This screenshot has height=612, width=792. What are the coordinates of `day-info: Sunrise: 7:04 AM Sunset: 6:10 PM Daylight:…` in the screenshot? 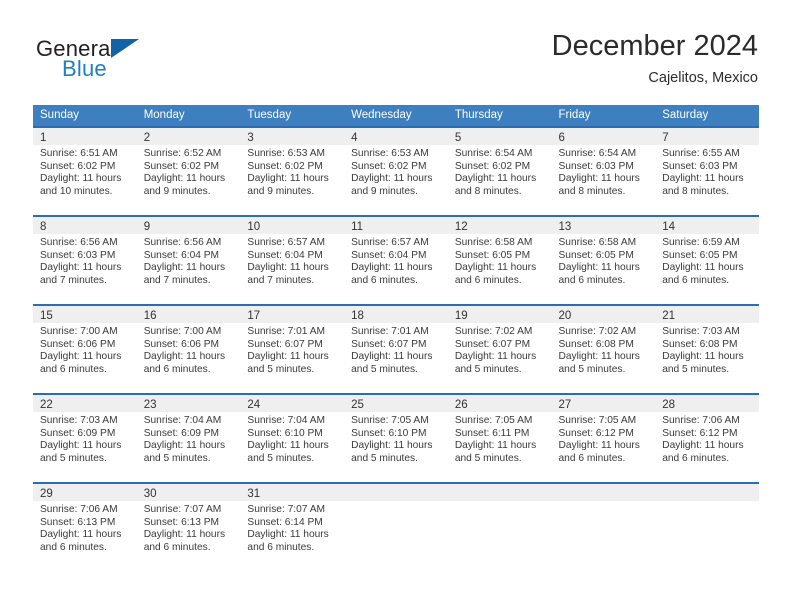 It's located at (292, 438).